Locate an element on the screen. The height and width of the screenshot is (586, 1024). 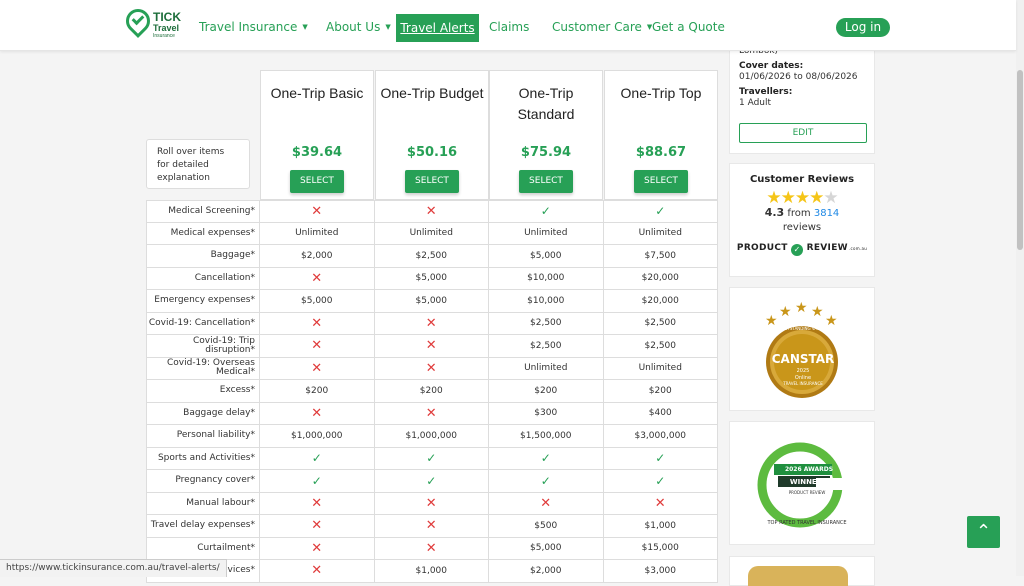
productreview-q-icon: ✓ is located at coordinates (797, 250).